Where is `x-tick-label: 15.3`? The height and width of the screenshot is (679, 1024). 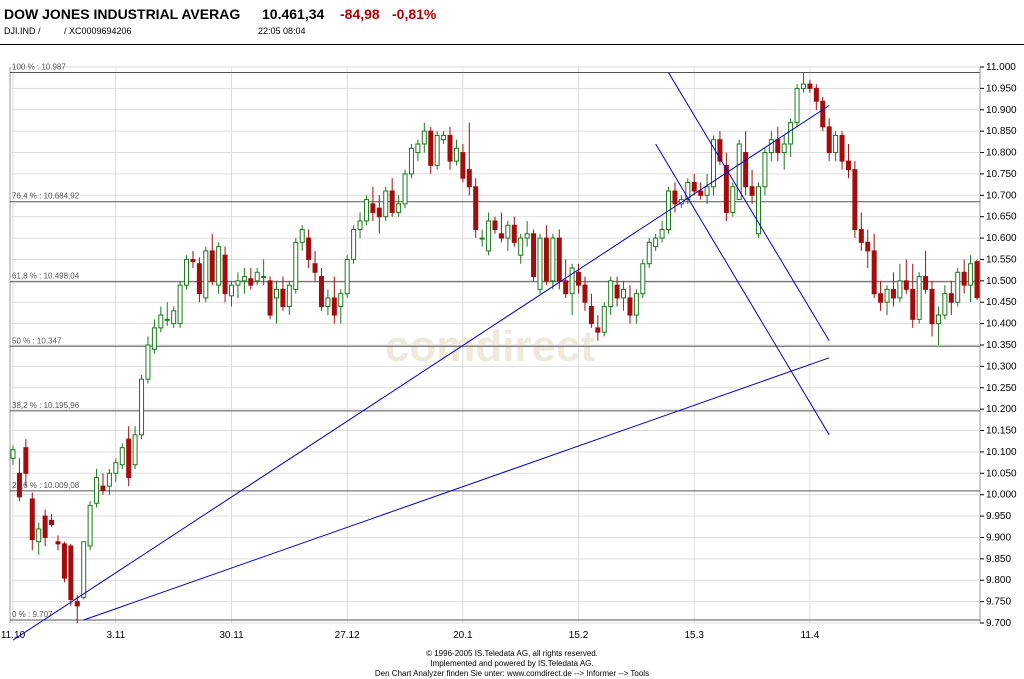 x-tick-label: 15.3 is located at coordinates (694, 635).